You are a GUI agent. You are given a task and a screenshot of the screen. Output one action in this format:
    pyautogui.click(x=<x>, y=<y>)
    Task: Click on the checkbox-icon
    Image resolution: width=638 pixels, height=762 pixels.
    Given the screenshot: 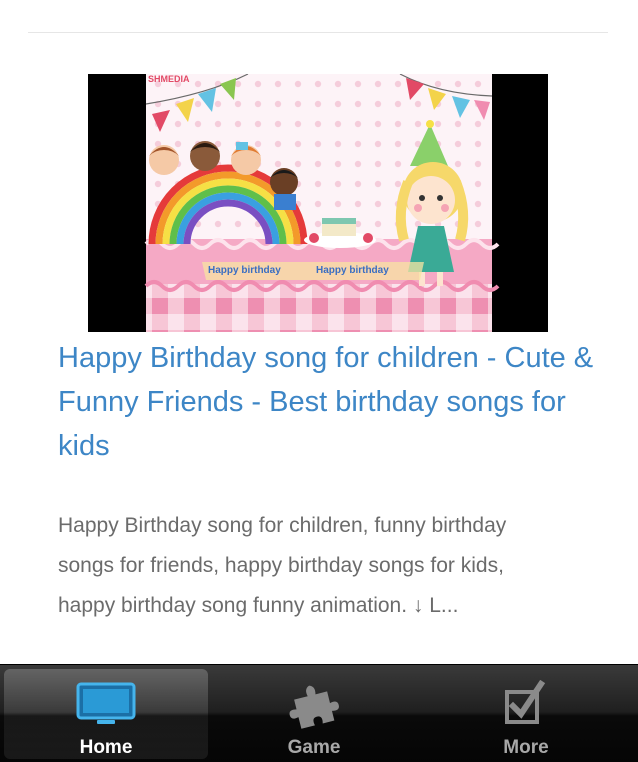 What is the action you would take?
    pyautogui.click(x=526, y=704)
    